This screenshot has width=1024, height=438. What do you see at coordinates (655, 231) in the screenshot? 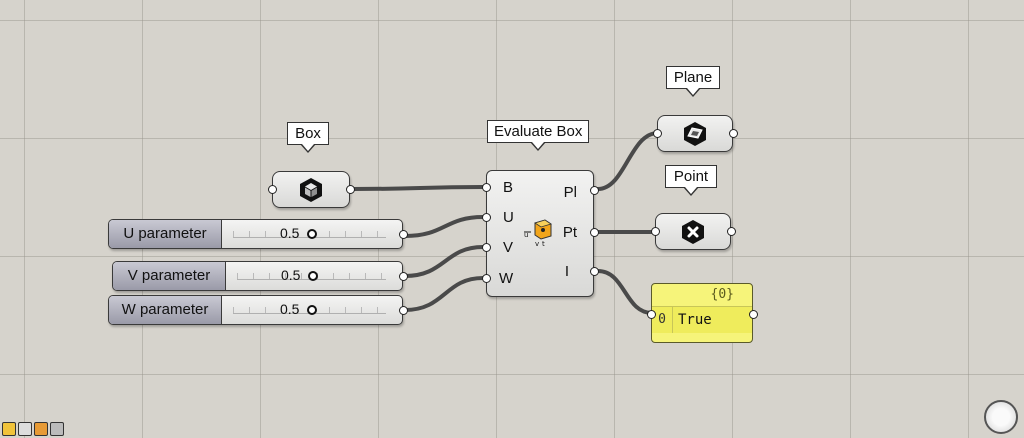
I see `point-input-grip` at bounding box center [655, 231].